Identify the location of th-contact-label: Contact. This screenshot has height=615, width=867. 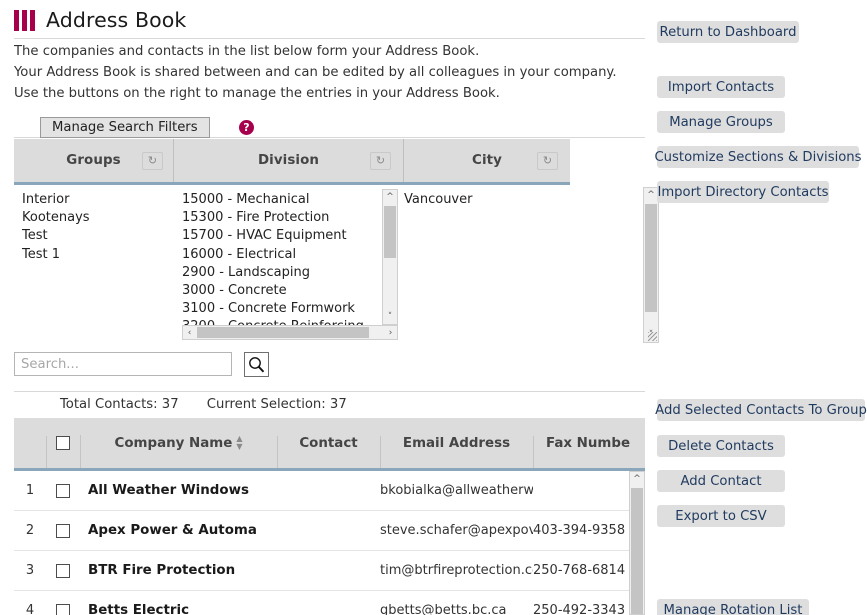
(328, 443).